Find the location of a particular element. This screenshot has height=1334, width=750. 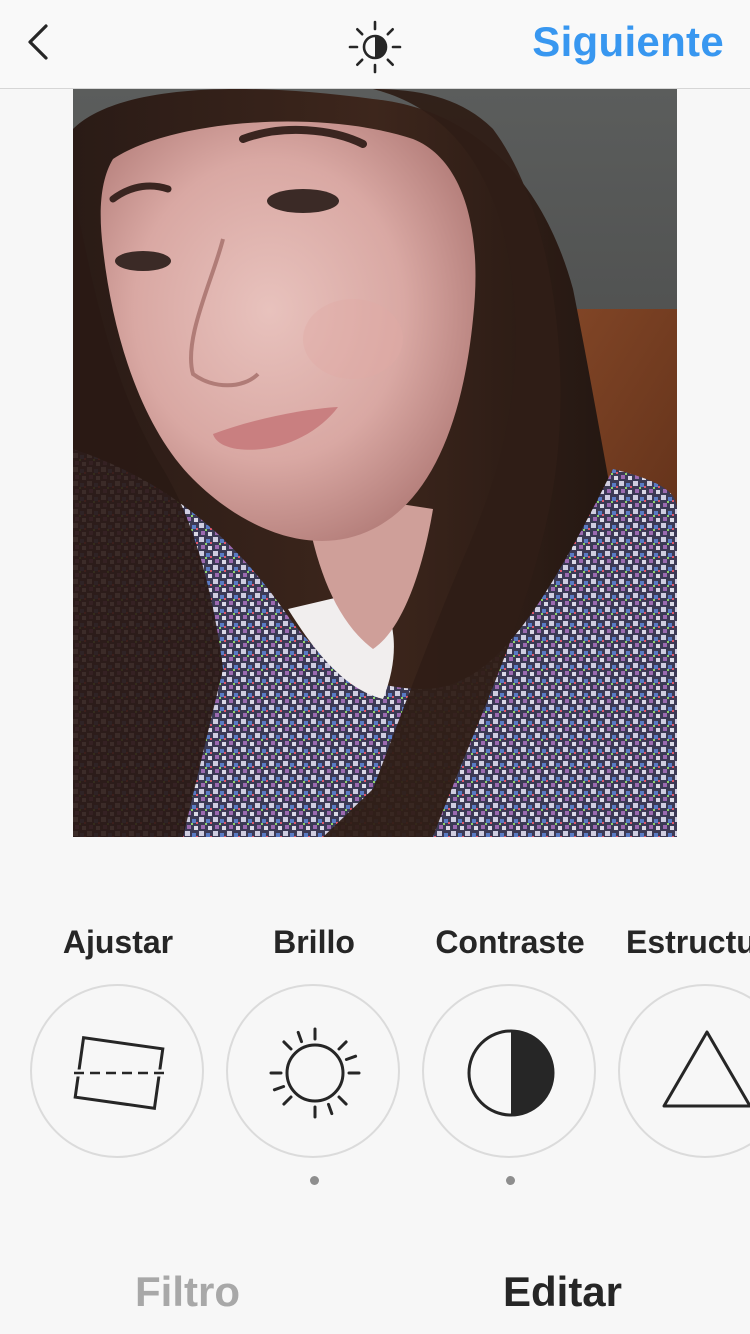

tool-brightness: Brillo is located at coordinates (314, 1045).